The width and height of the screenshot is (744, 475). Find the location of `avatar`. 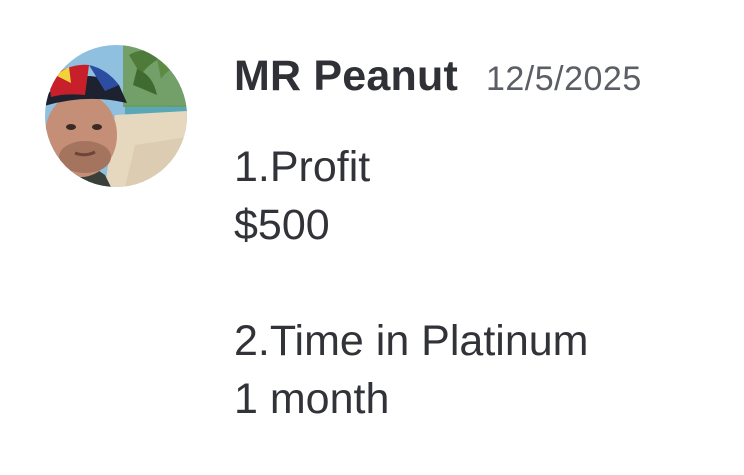

avatar is located at coordinates (116, 116).